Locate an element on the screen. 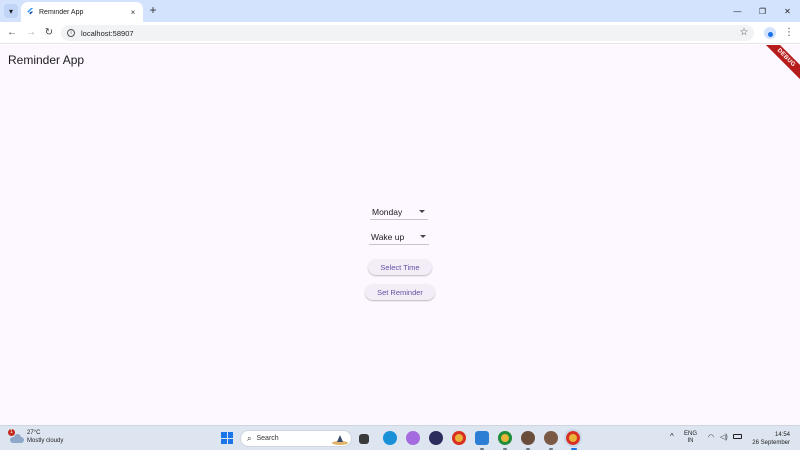  search-highlight-icon is located at coordinates (340, 440).